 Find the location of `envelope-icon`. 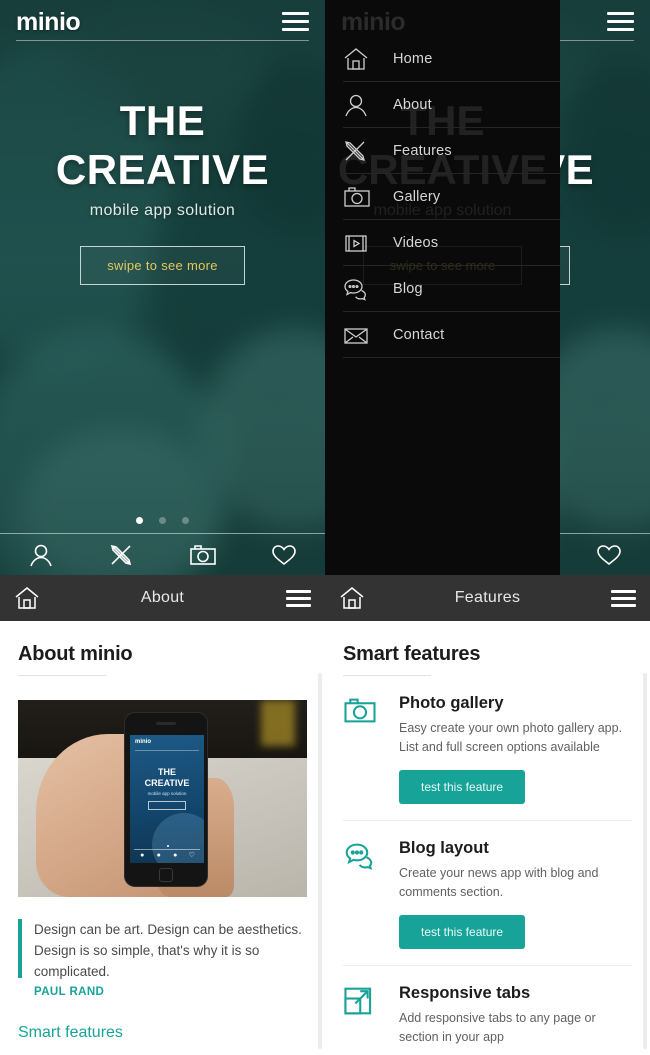

envelope-icon is located at coordinates (368, 335).